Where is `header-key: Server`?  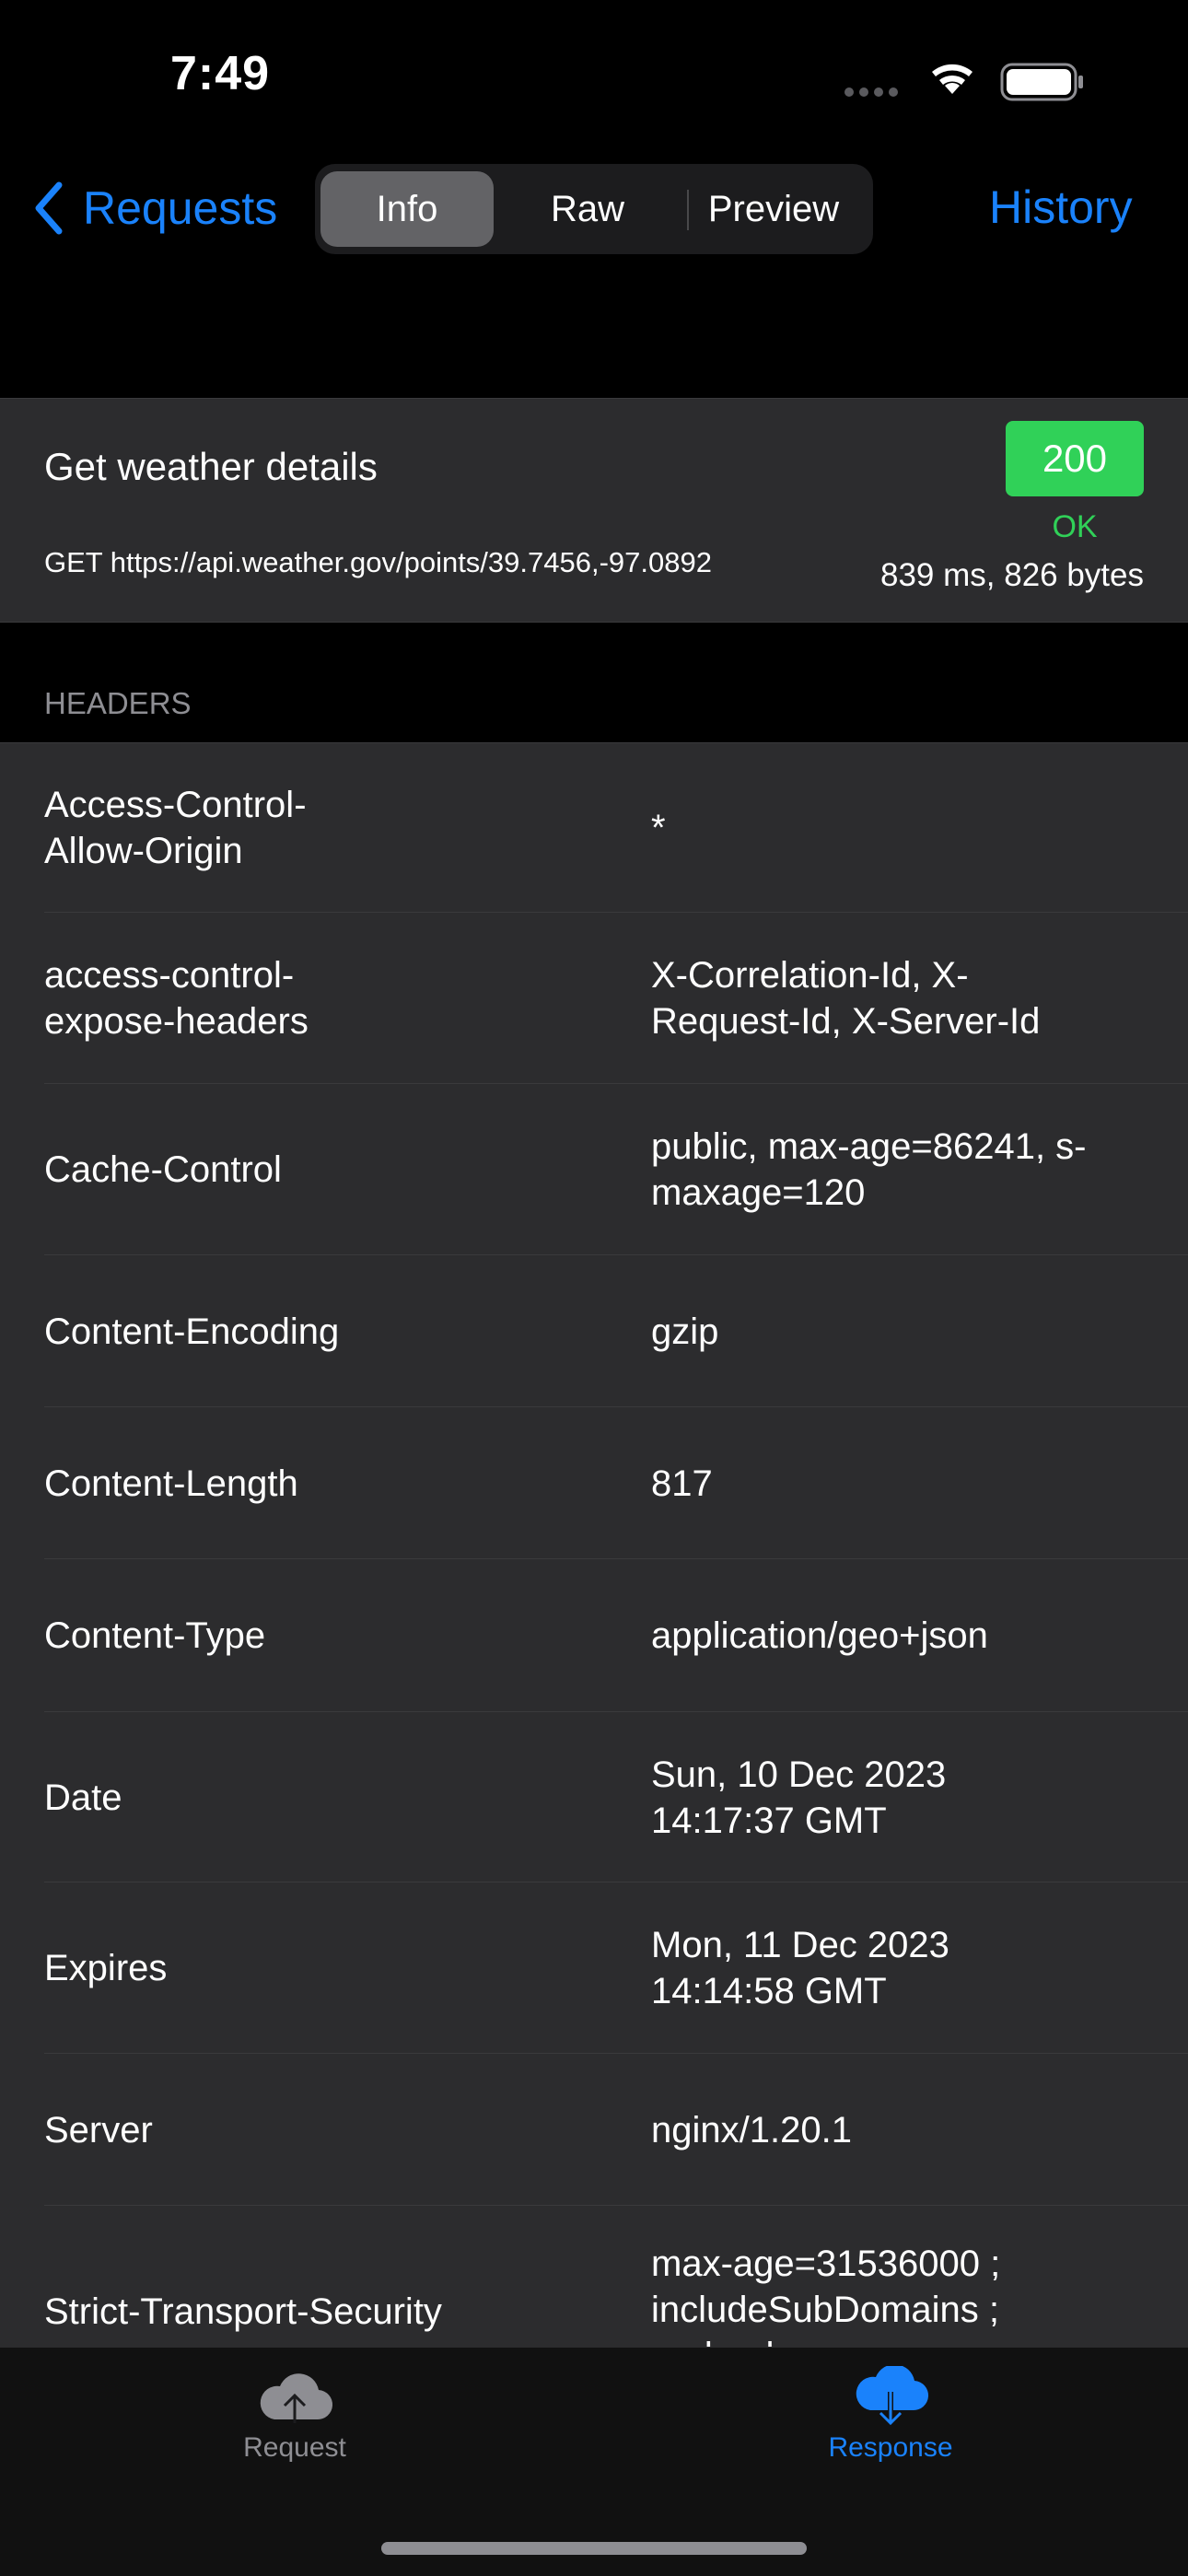
header-key: Server is located at coordinates (98, 2130).